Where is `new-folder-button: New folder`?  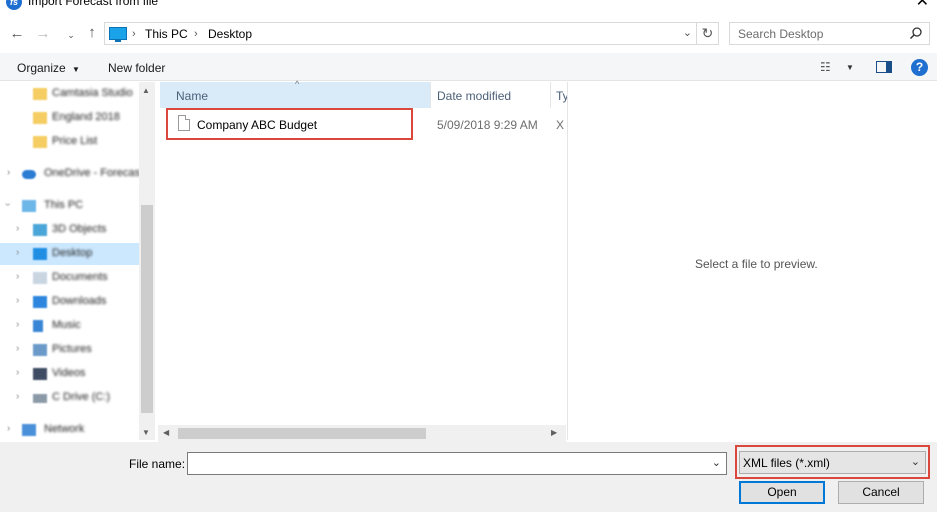
new-folder-button: New folder is located at coordinates (136, 68).